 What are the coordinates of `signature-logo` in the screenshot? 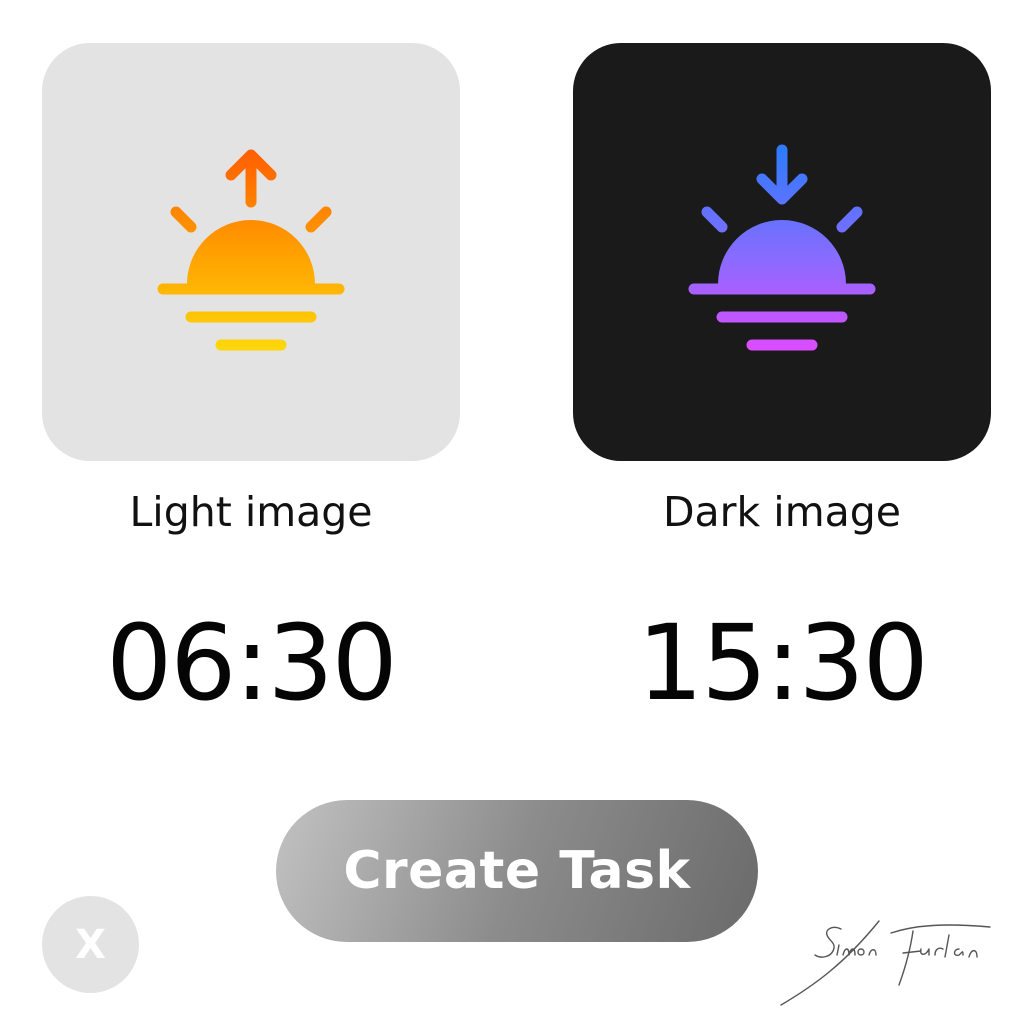 It's located at (885, 963).